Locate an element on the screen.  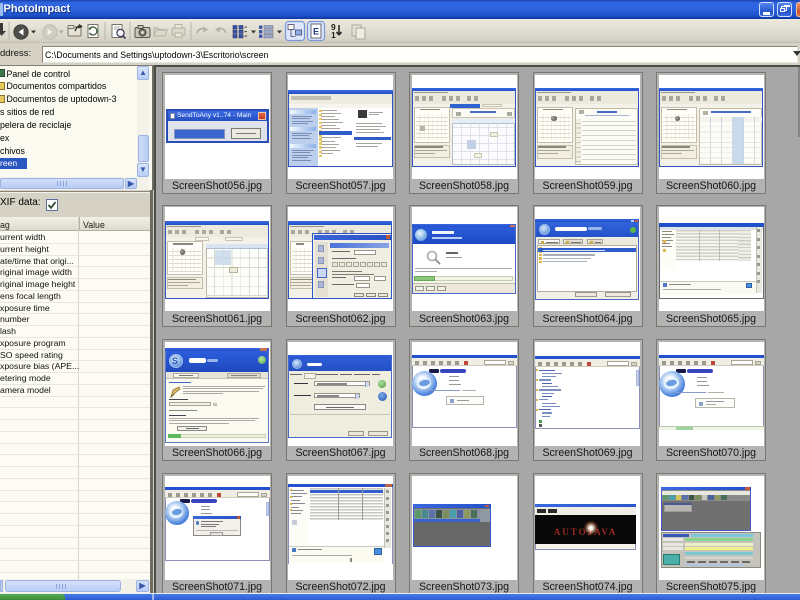
svg-text: 1 is located at coordinates (333, 35).